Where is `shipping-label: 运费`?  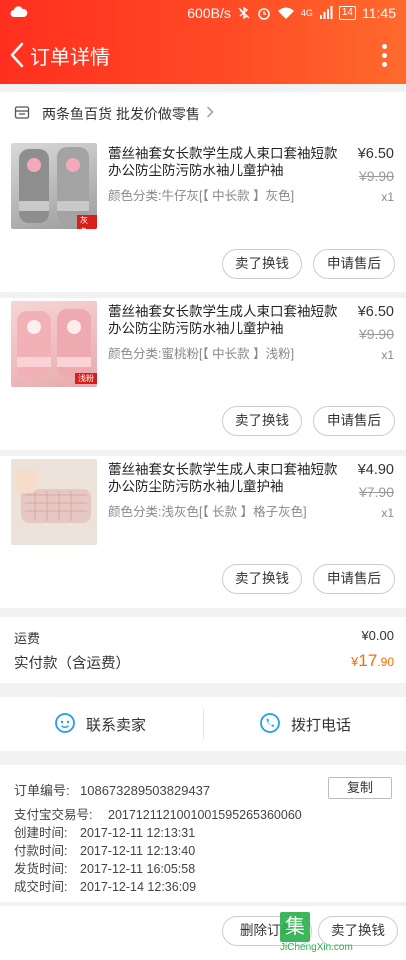
shipping-label: 运费 is located at coordinates (27, 638).